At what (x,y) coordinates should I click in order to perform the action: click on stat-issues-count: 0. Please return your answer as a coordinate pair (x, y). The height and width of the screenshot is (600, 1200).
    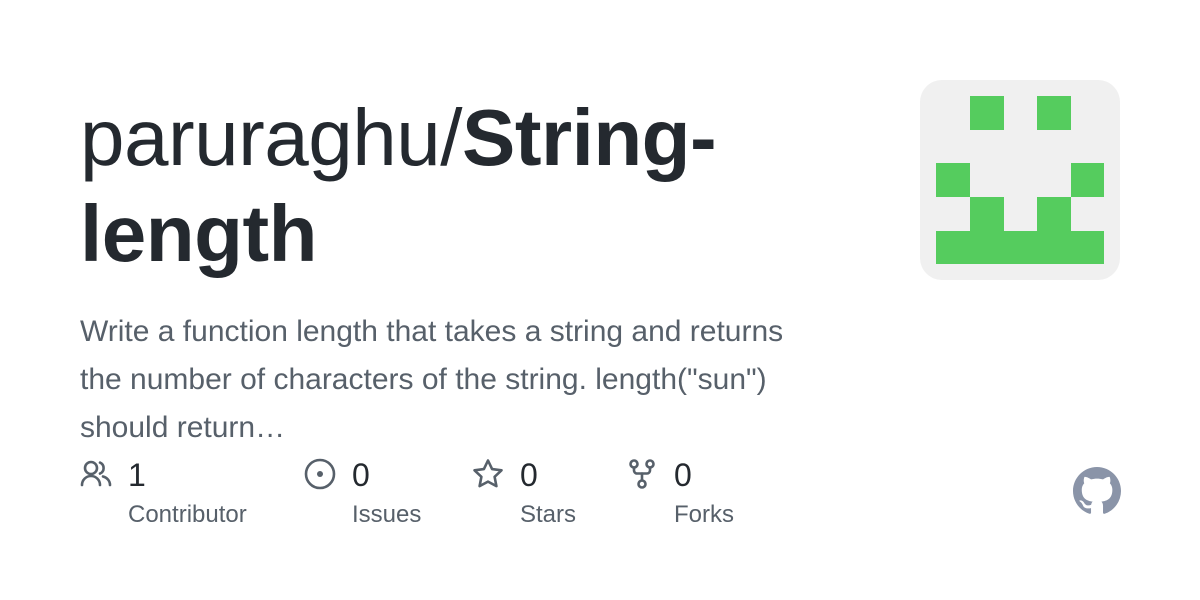
    Looking at the image, I should click on (361, 475).